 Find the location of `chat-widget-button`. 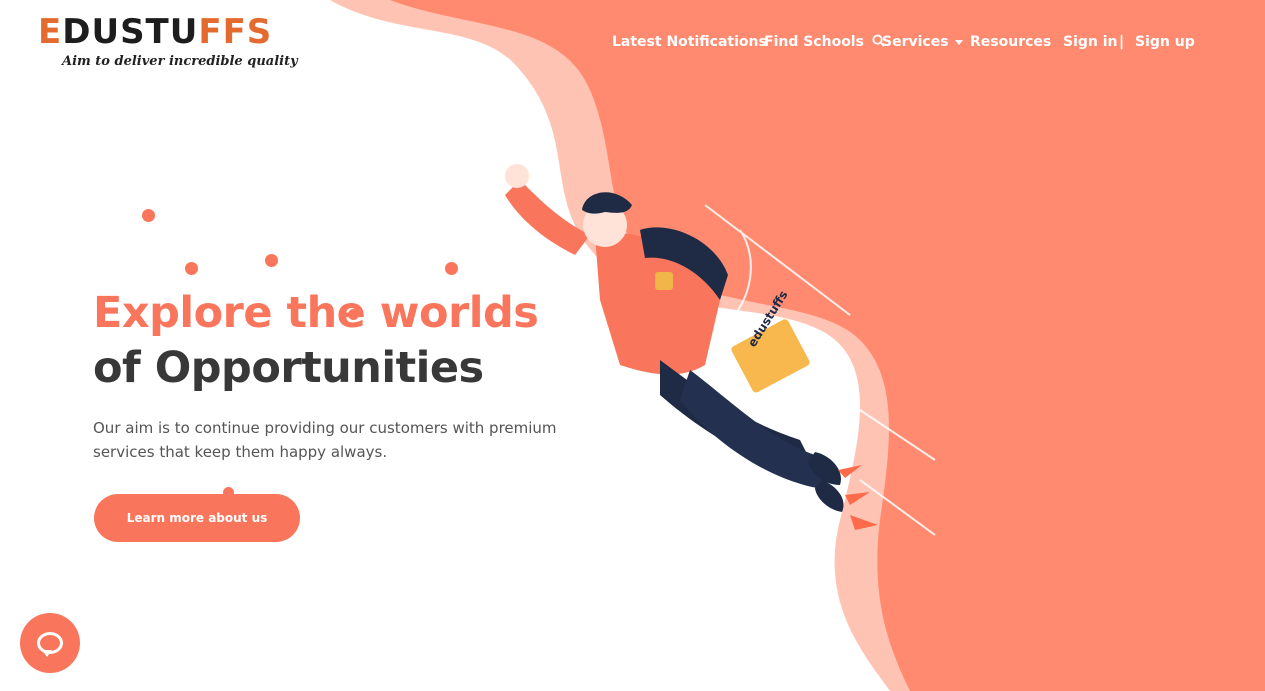

chat-widget-button is located at coordinates (50, 643).